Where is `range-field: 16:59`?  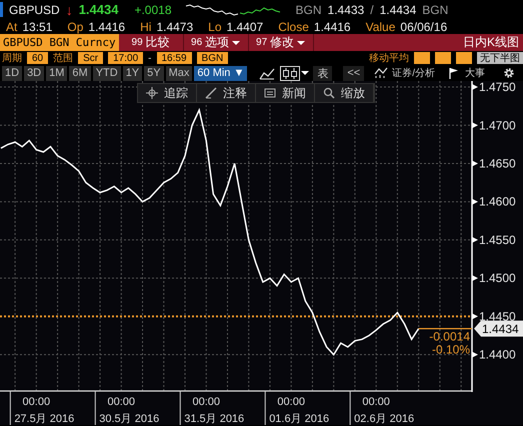
range-field: 16:59 is located at coordinates (174, 58).